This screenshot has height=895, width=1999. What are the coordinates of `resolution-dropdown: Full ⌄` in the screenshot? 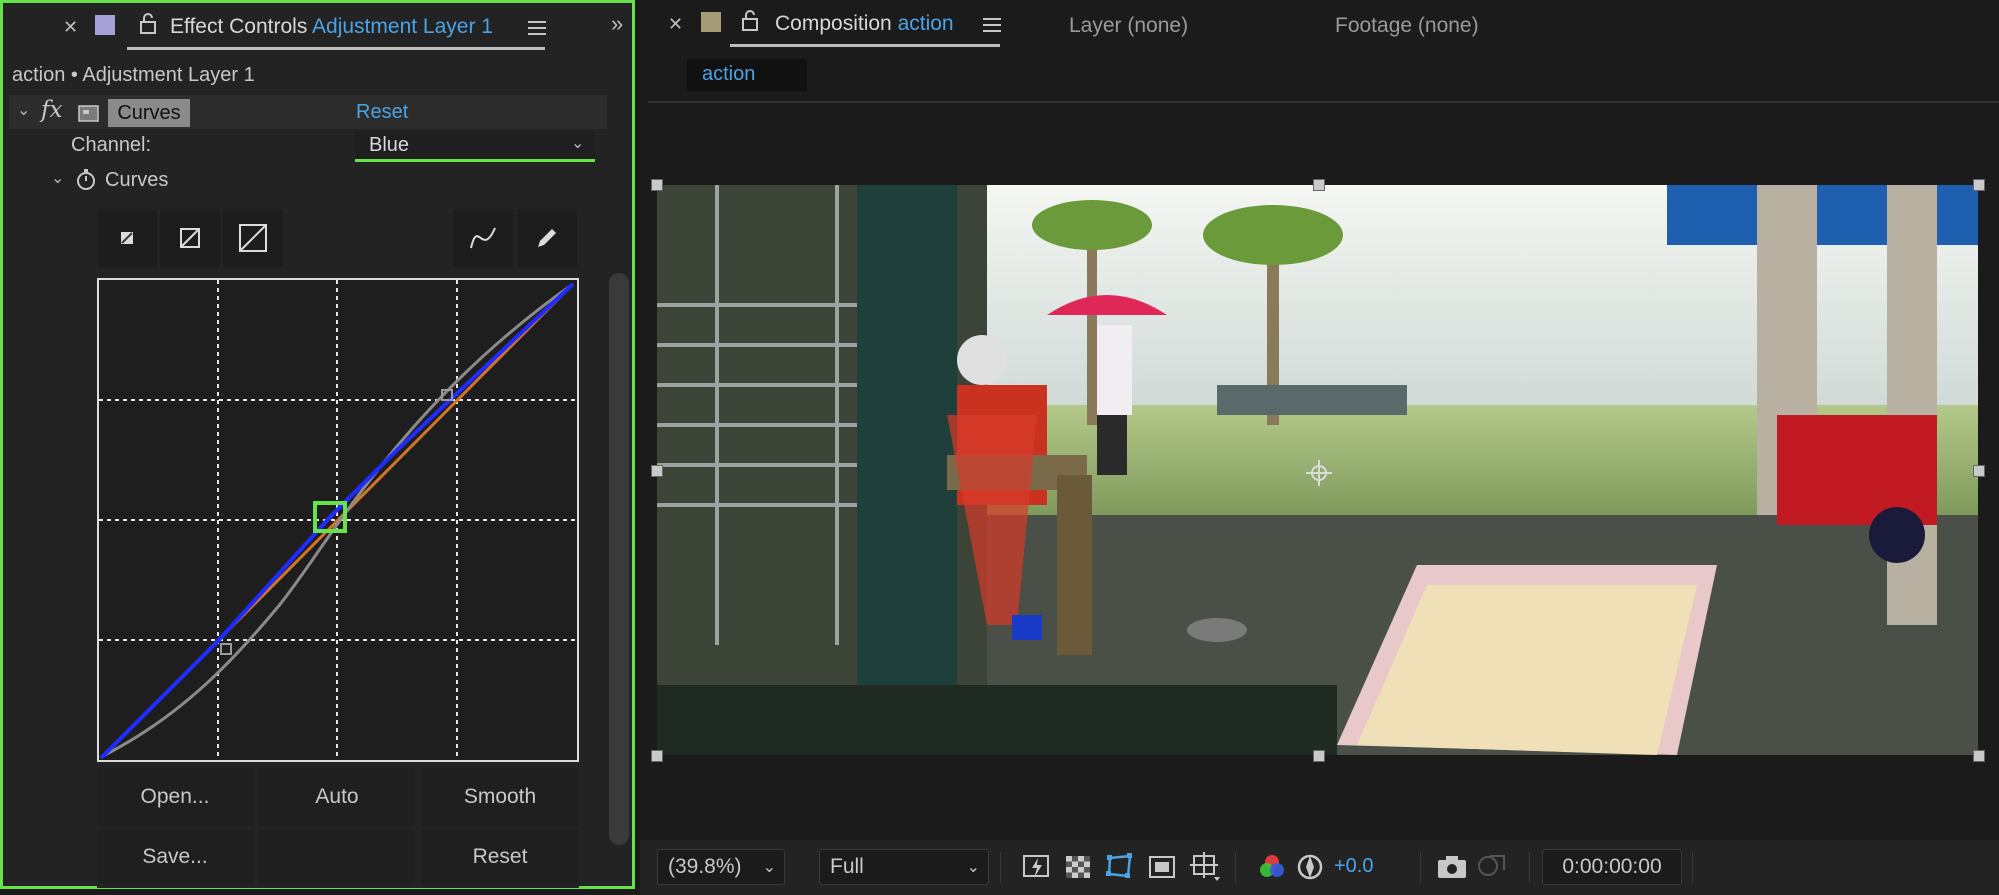 It's located at (904, 867).